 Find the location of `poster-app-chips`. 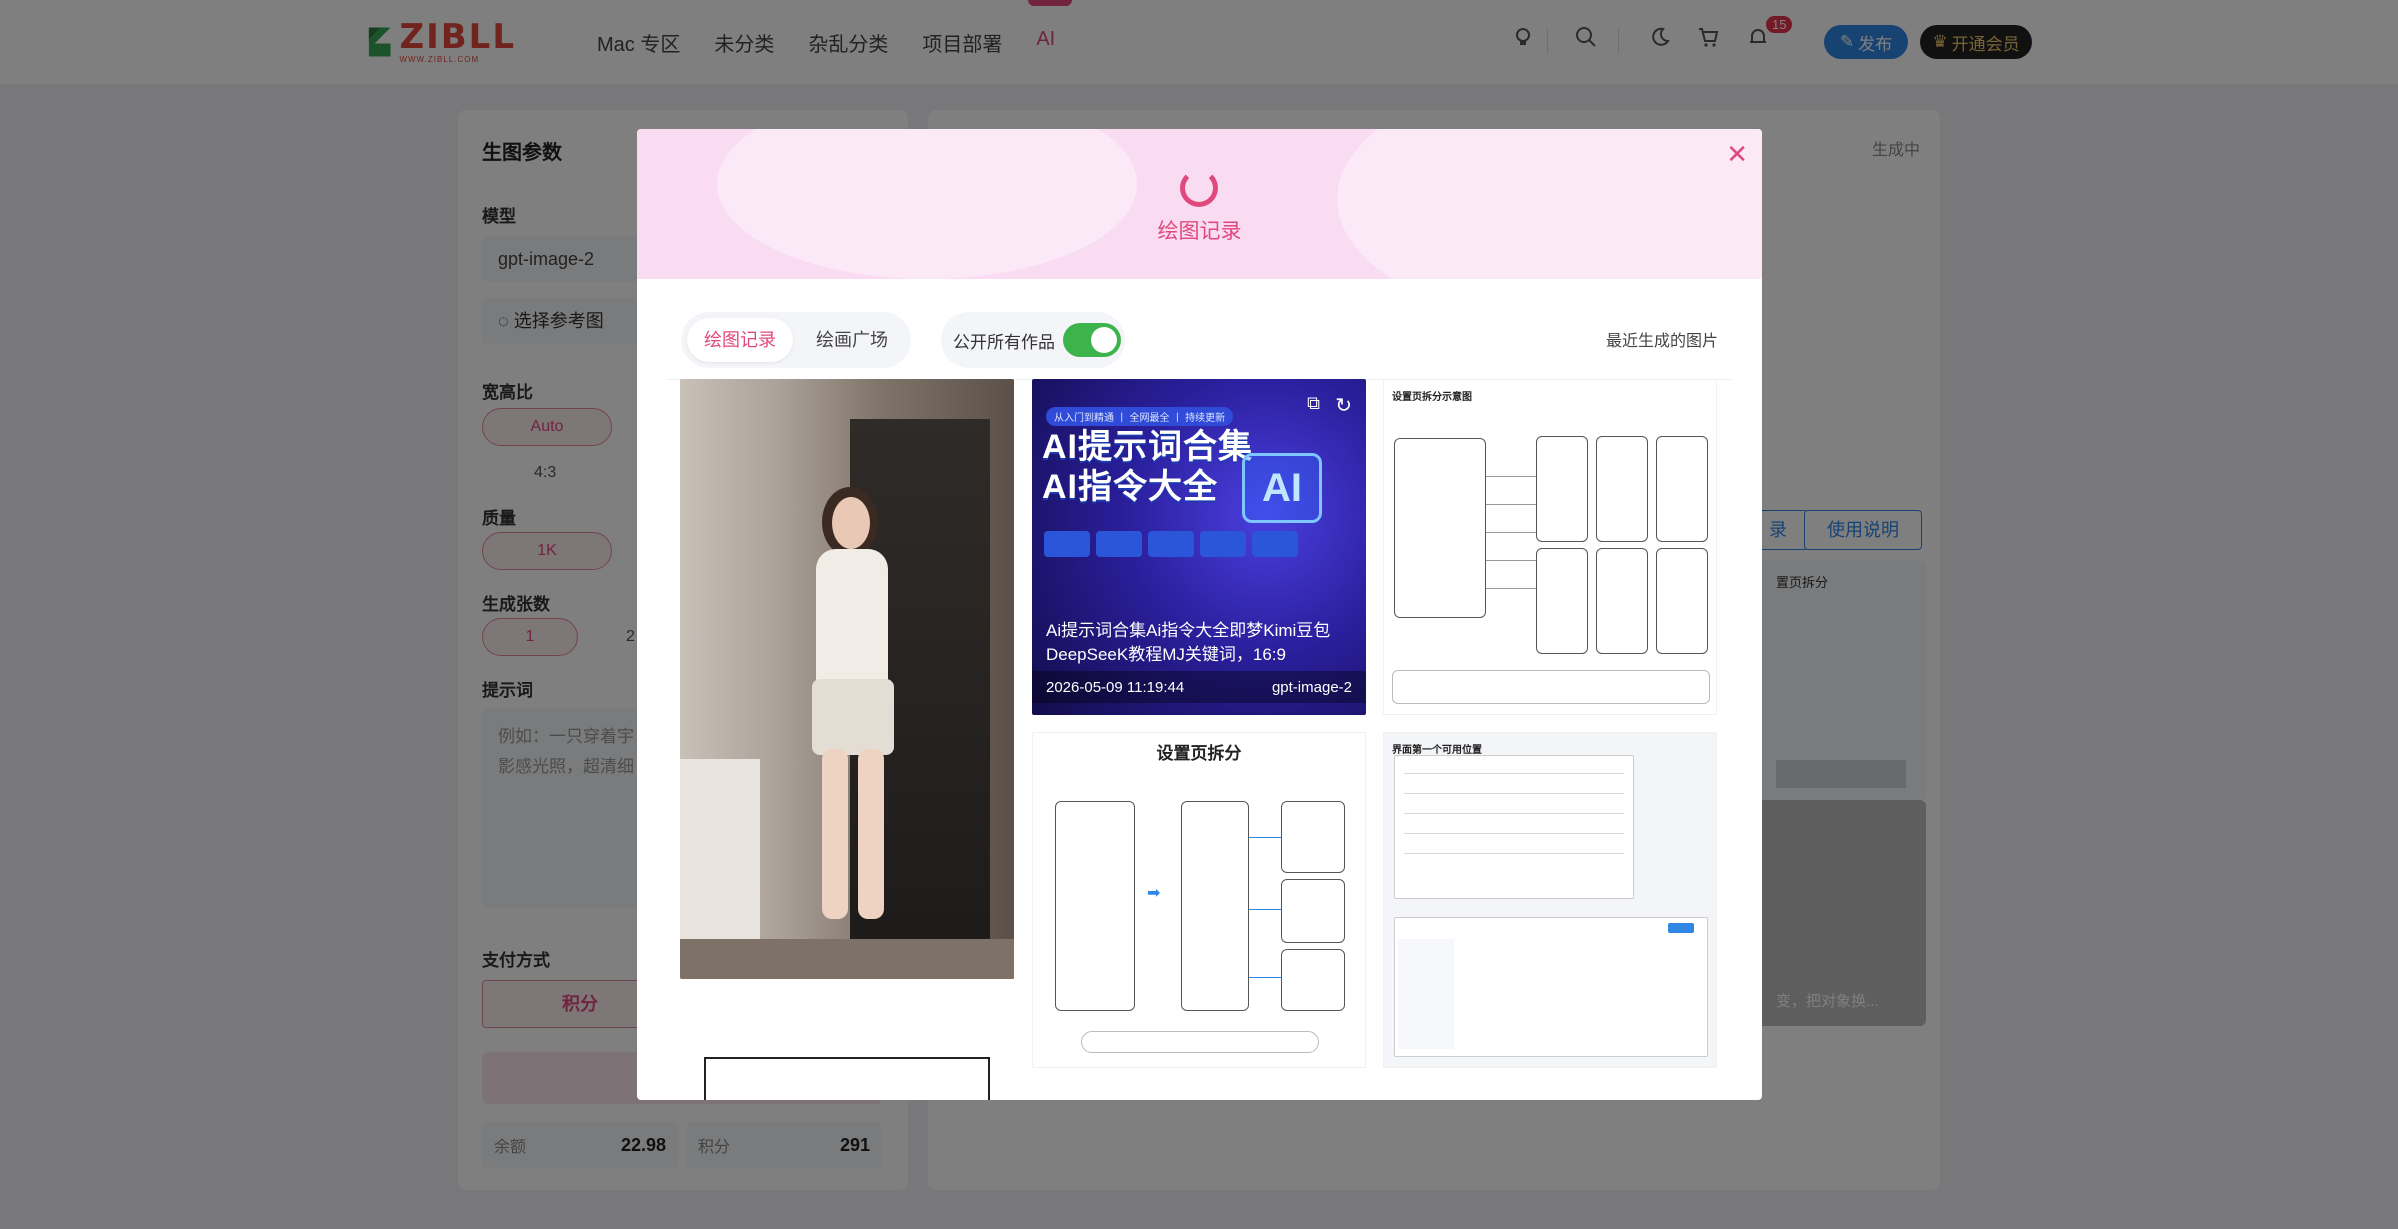

poster-app-chips is located at coordinates (1171, 544).